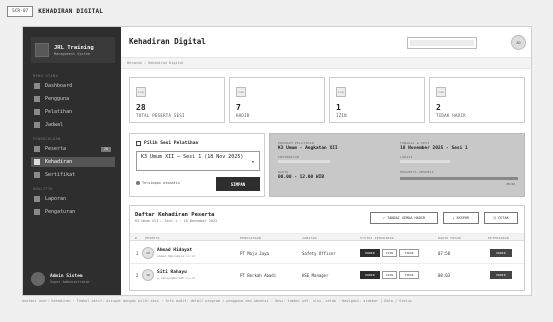  I want to click on position: Safety Officer, so click(319, 253).